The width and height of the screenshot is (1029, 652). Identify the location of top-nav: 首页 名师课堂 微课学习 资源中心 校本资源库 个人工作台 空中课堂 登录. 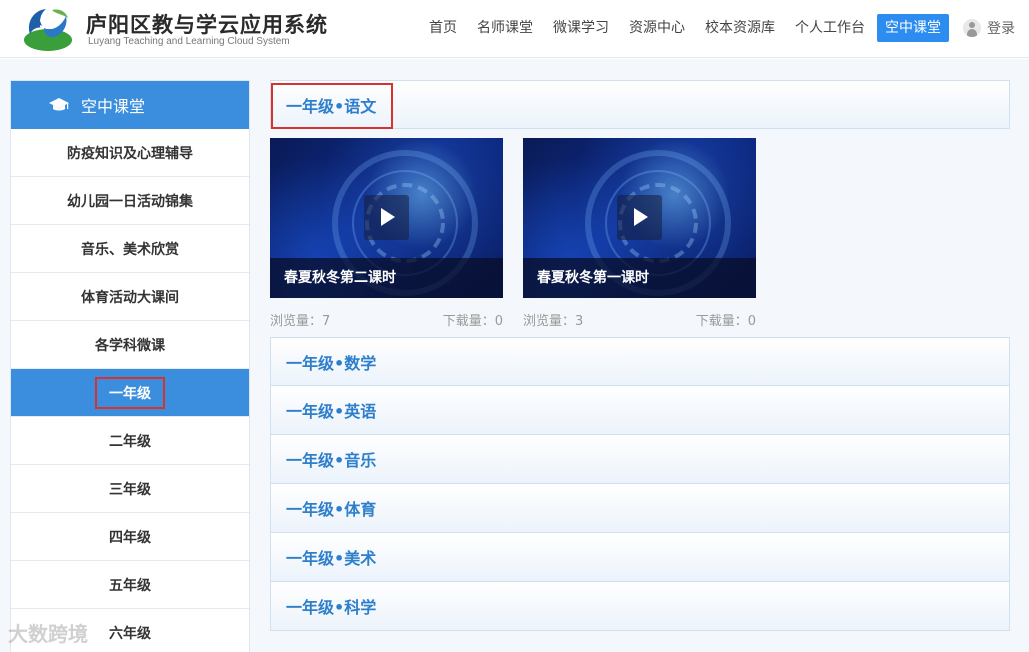
(712, 28).